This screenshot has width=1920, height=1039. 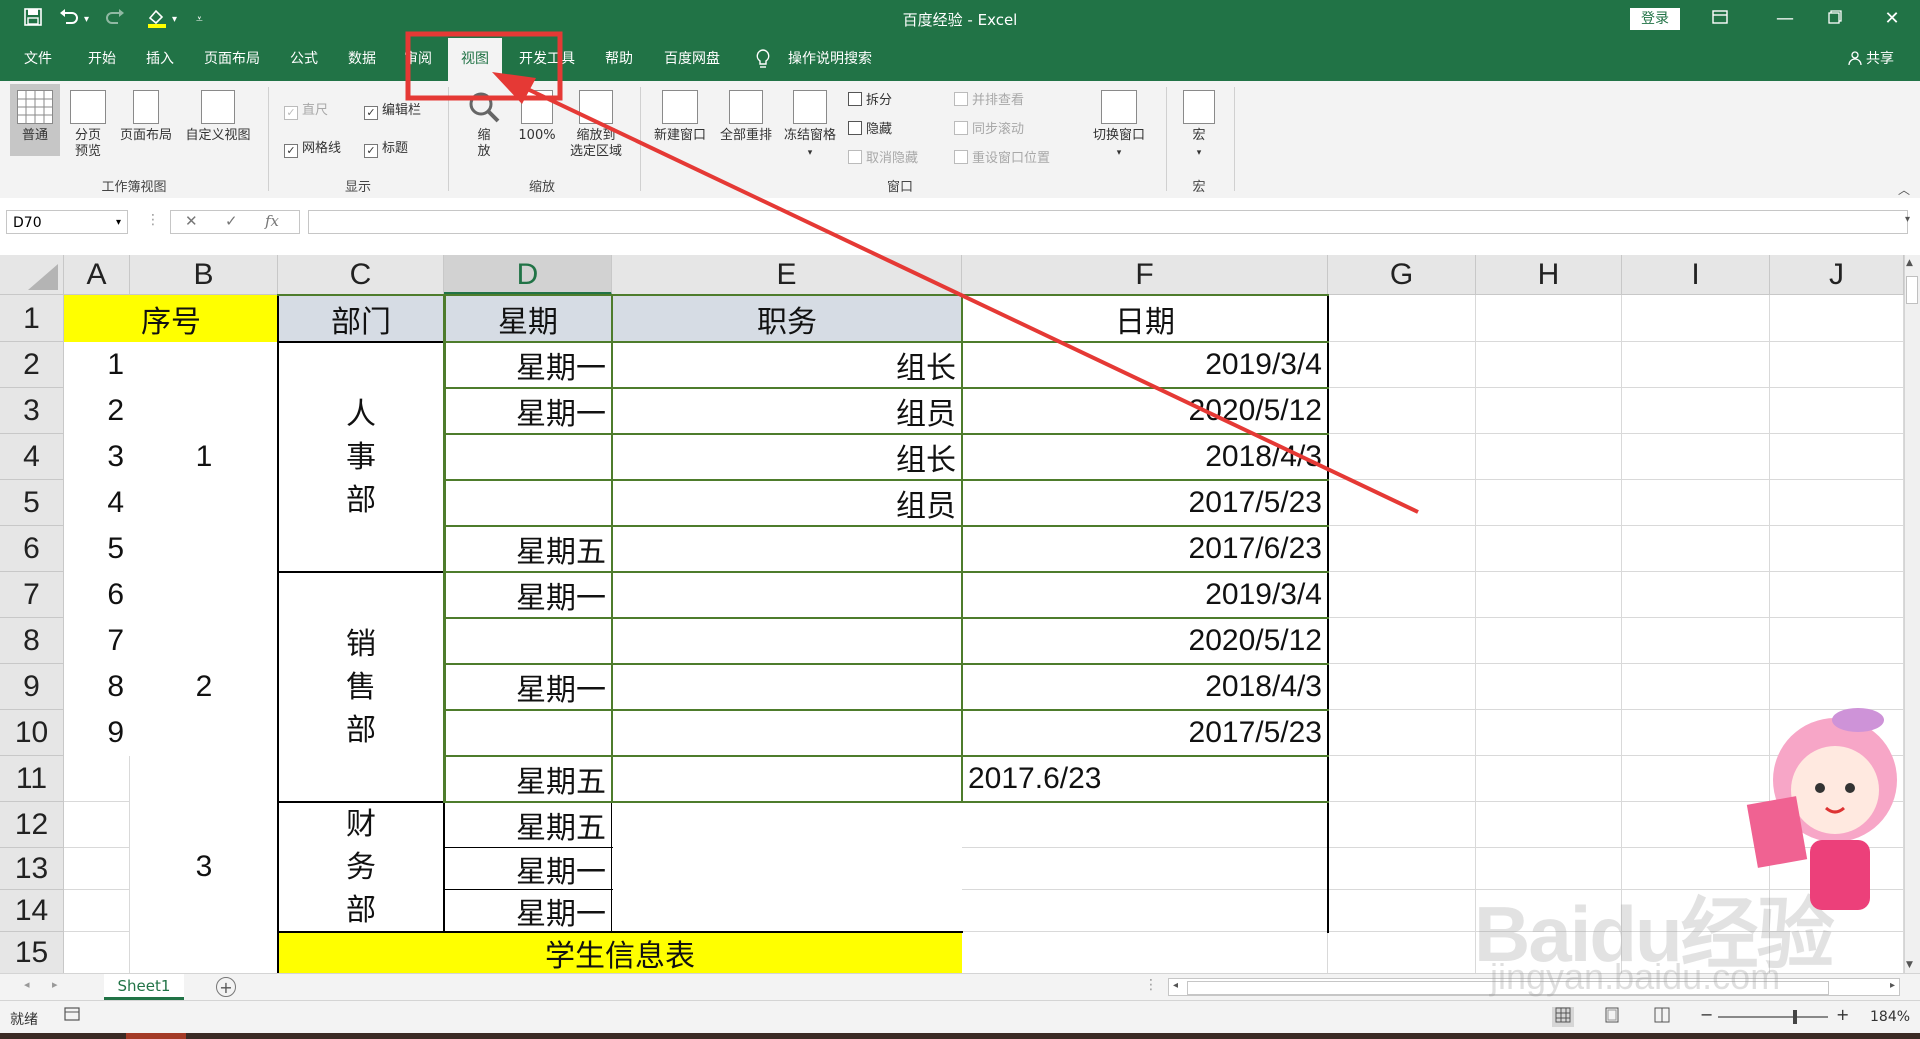 What do you see at coordinates (97, 641) in the screenshot?
I see `cell-a: 7` at bounding box center [97, 641].